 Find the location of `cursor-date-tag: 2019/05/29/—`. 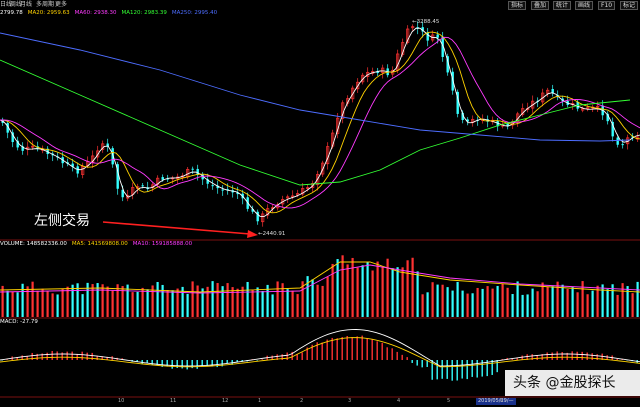

cursor-date-tag: 2019/05/29/— is located at coordinates (496, 401).